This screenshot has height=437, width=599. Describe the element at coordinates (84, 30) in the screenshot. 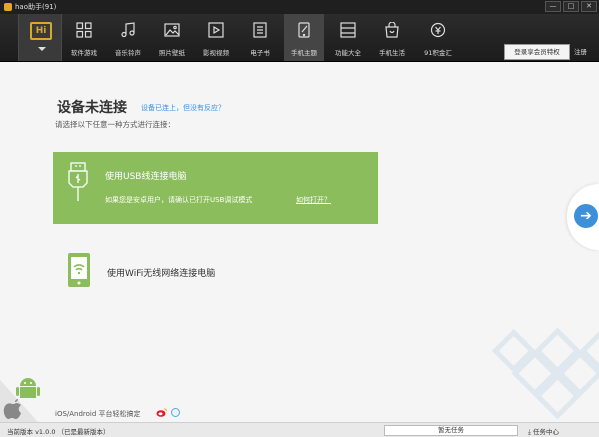

I see `apps-grid-icon` at that location.